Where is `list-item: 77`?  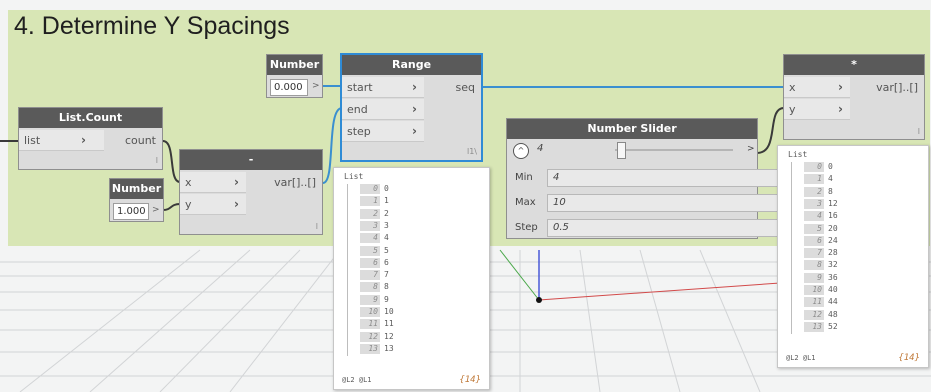
list-item: 77 is located at coordinates (374, 275).